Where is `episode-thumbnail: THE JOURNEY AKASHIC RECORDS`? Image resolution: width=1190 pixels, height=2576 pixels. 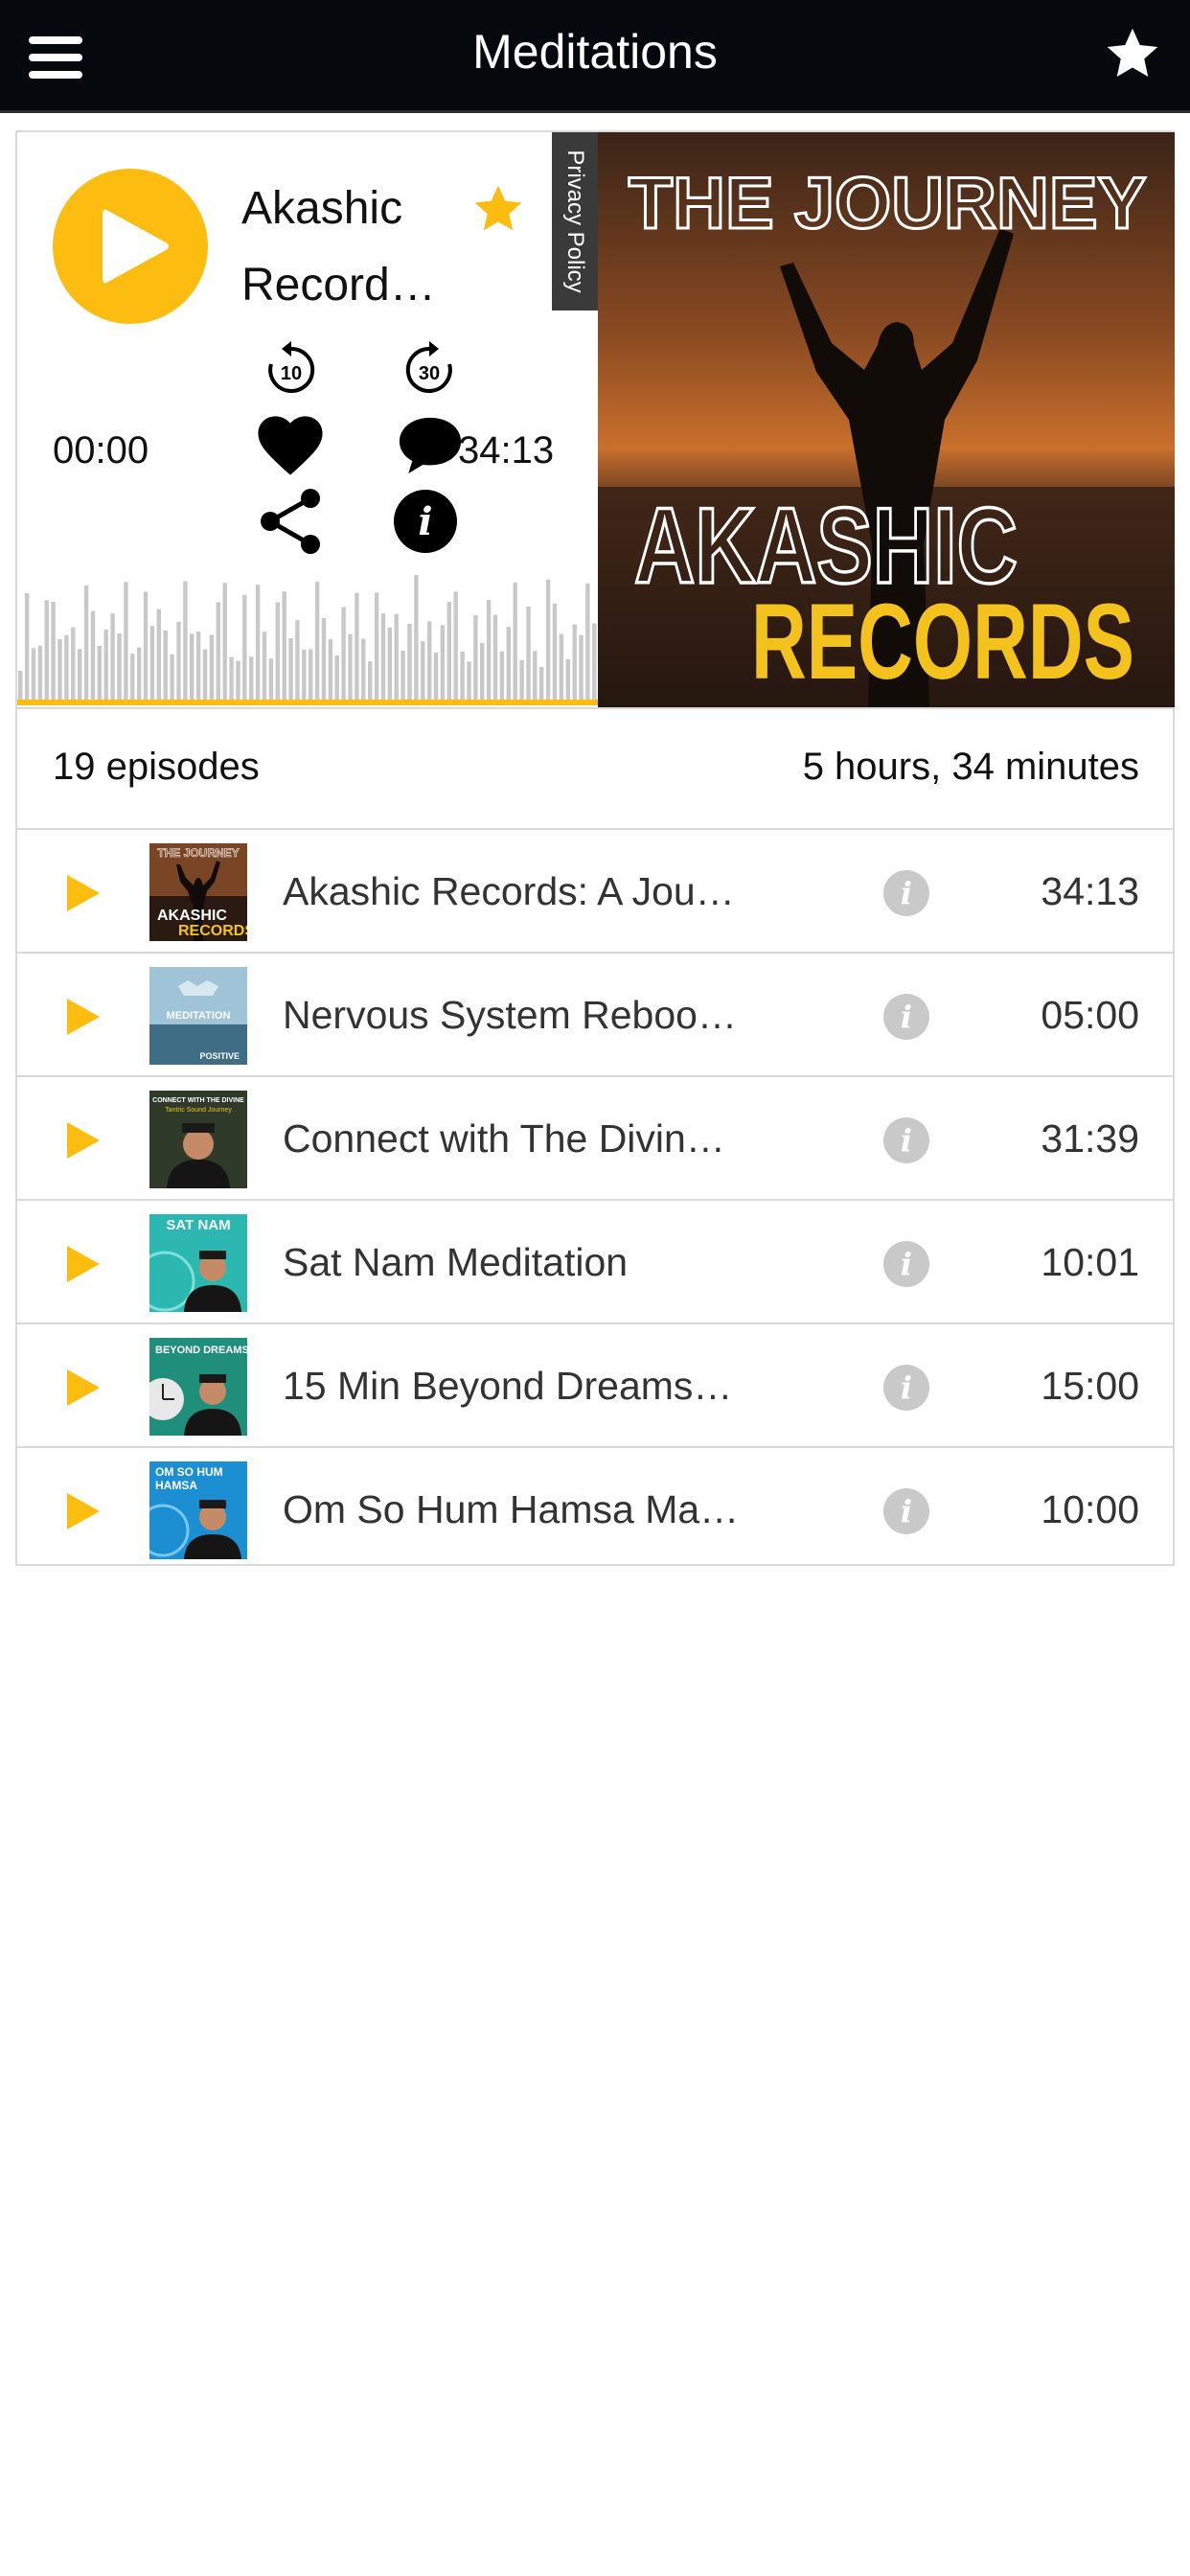 episode-thumbnail: THE JOURNEY AKASHIC RECORDS is located at coordinates (198, 892).